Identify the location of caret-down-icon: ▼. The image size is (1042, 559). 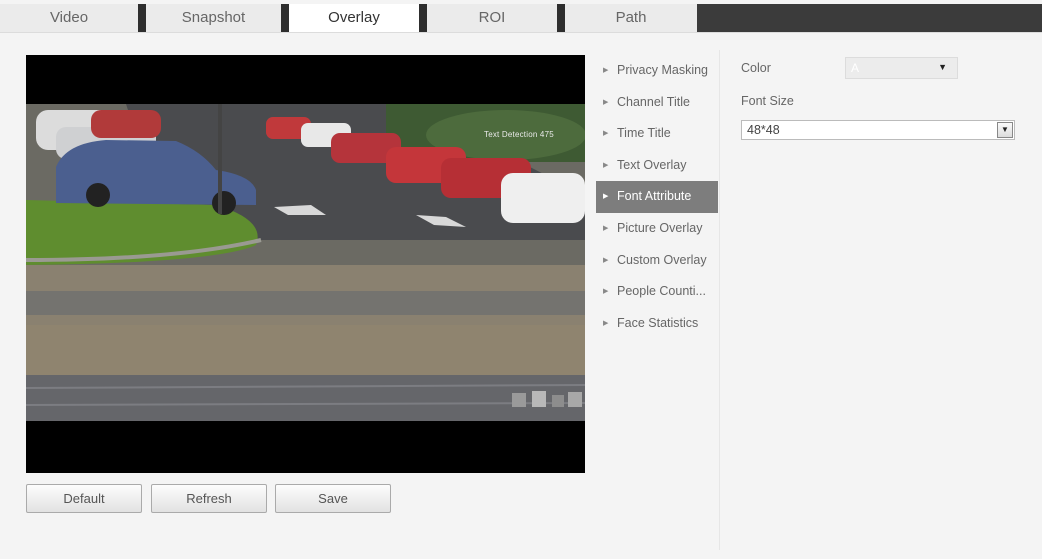
(942, 67).